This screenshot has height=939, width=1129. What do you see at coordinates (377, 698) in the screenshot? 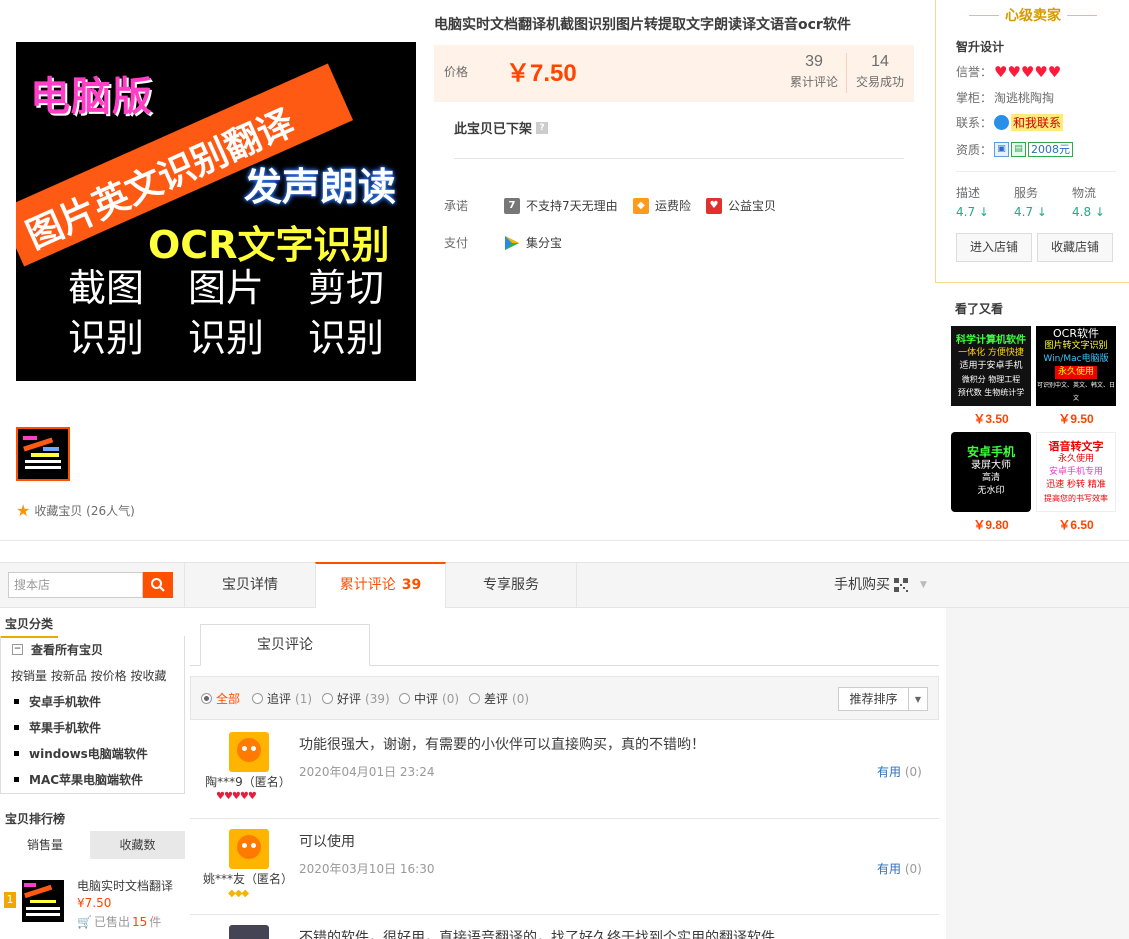
I see `filter-count: (39)` at bounding box center [377, 698].